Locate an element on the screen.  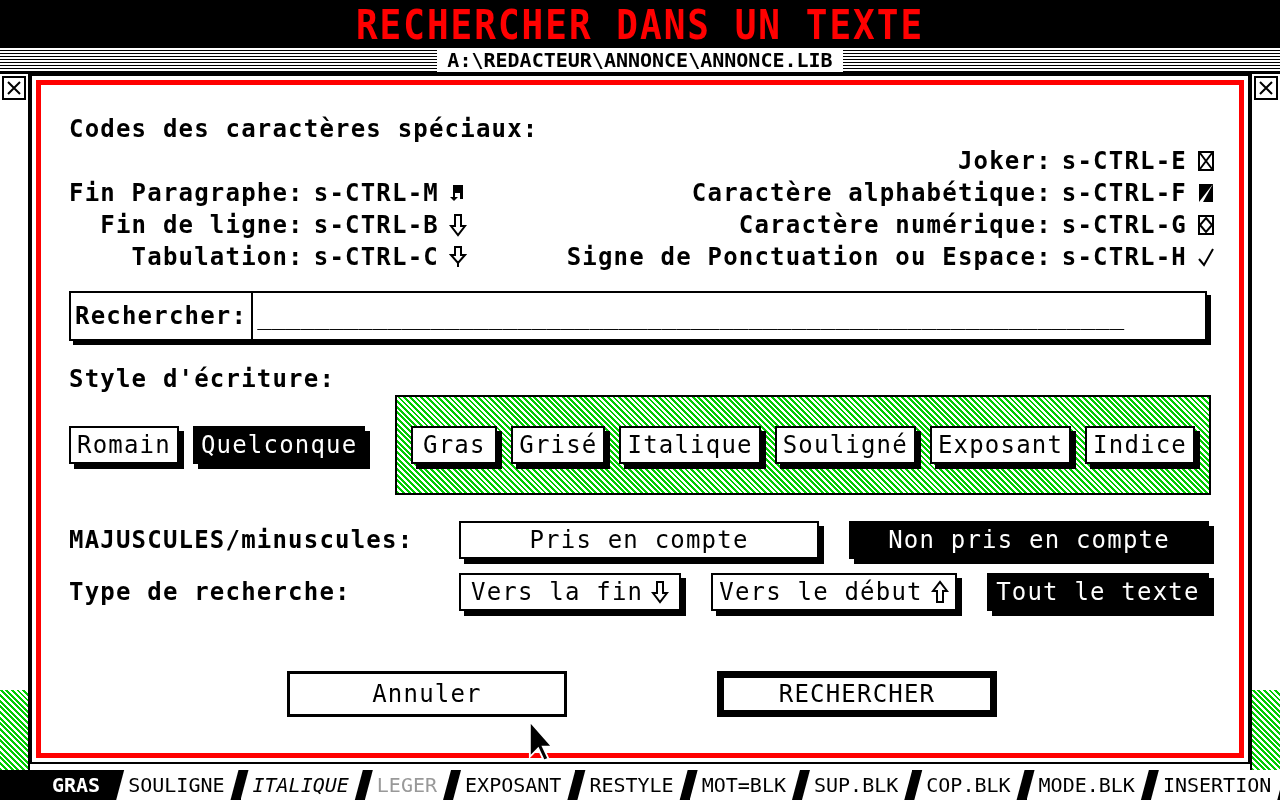
code-label: Fin de ligne: is located at coordinates (202, 225).